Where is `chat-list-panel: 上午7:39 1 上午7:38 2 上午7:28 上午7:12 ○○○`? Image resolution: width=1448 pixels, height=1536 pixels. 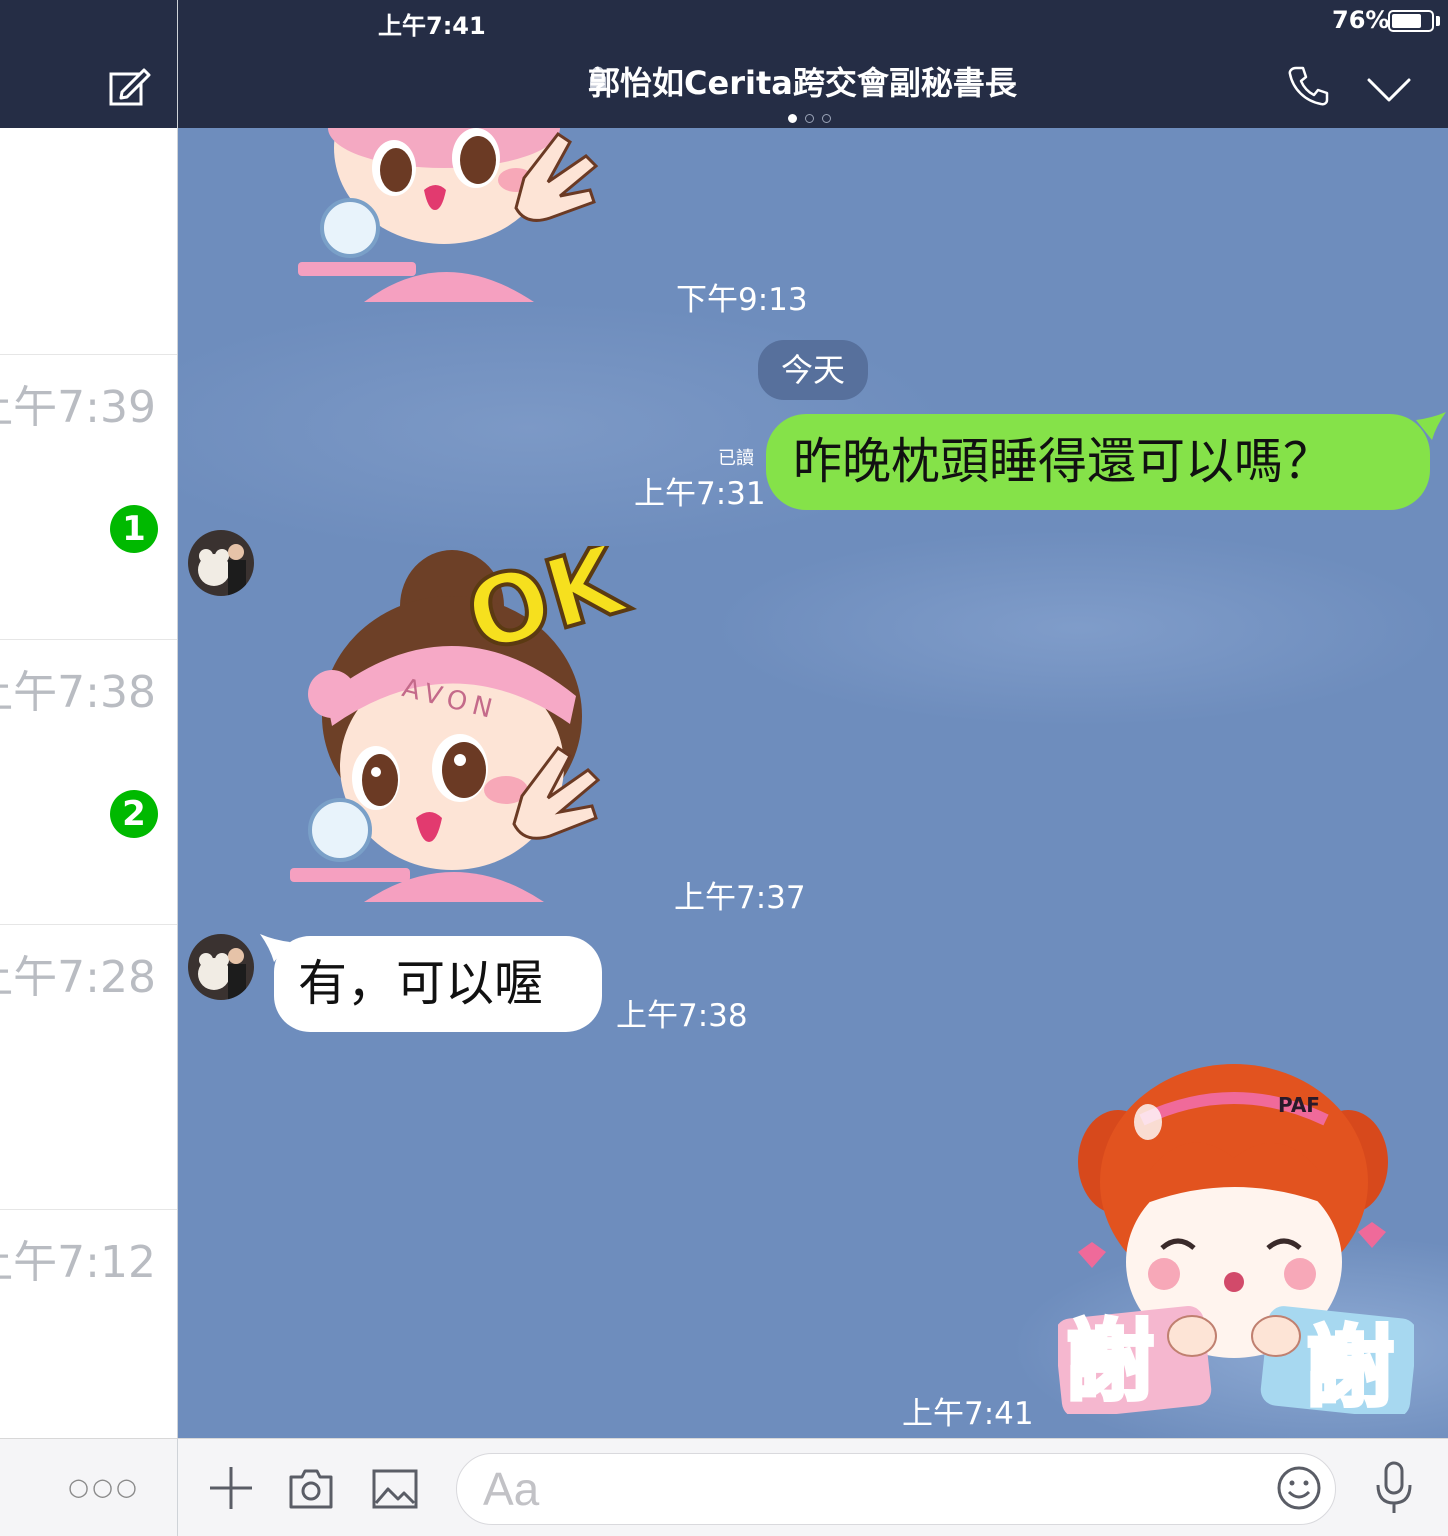 chat-list-panel: 上午7:39 1 上午7:38 2 上午7:28 上午7:12 ○○○ is located at coordinates (89, 768).